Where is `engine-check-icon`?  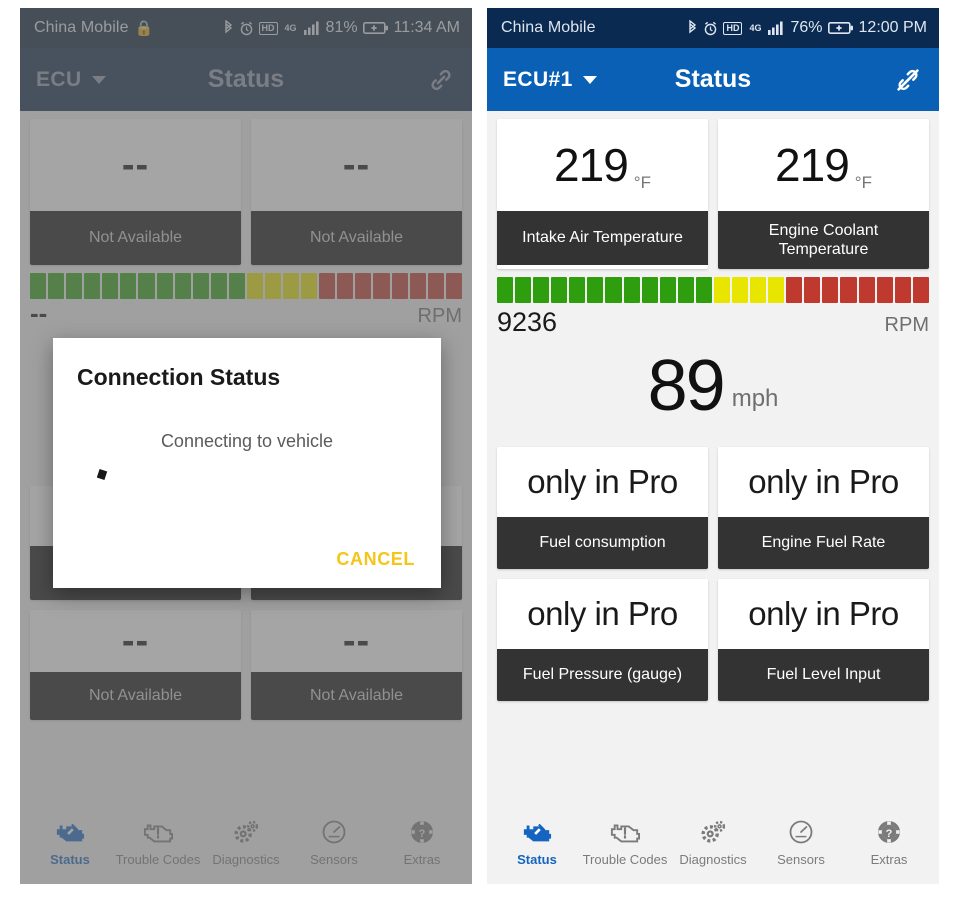 engine-check-icon is located at coordinates (70, 832).